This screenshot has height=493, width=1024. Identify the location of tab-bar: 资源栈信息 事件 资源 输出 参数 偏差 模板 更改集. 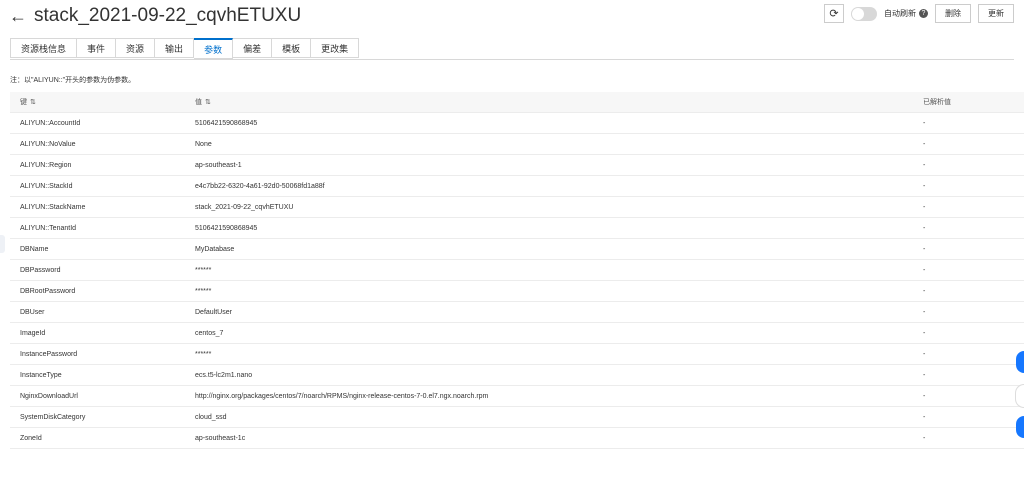
(512, 49).